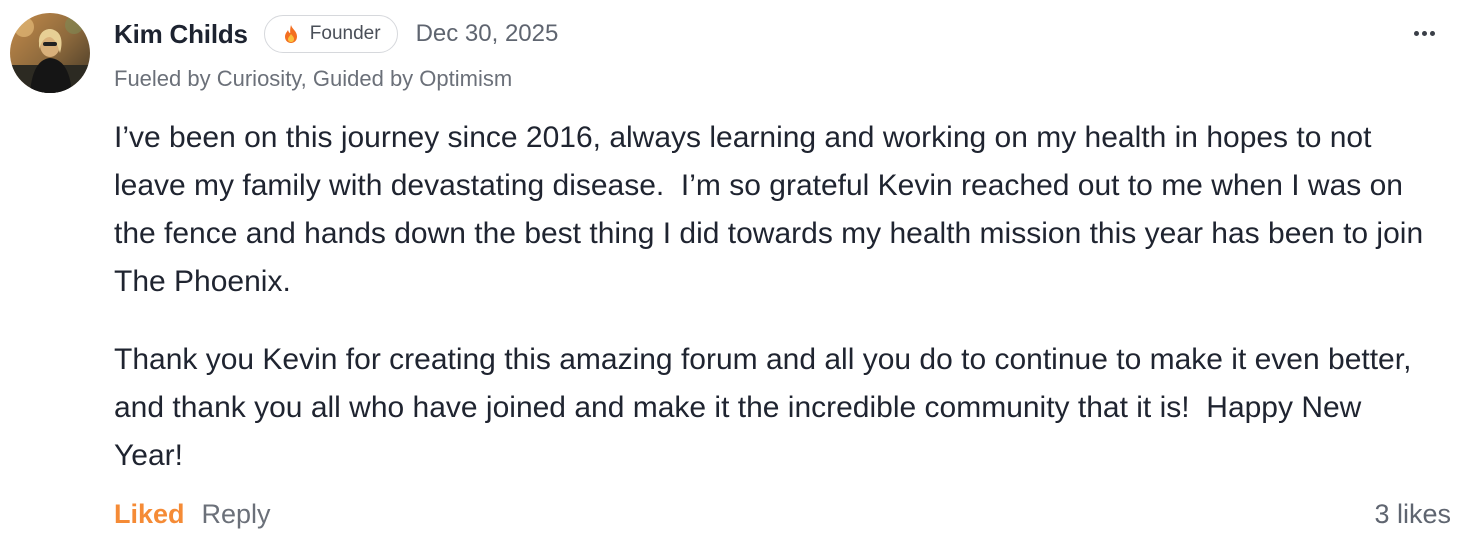 The width and height of the screenshot is (1481, 543). What do you see at coordinates (181, 34) in the screenshot?
I see `author-name: Kim Childs` at bounding box center [181, 34].